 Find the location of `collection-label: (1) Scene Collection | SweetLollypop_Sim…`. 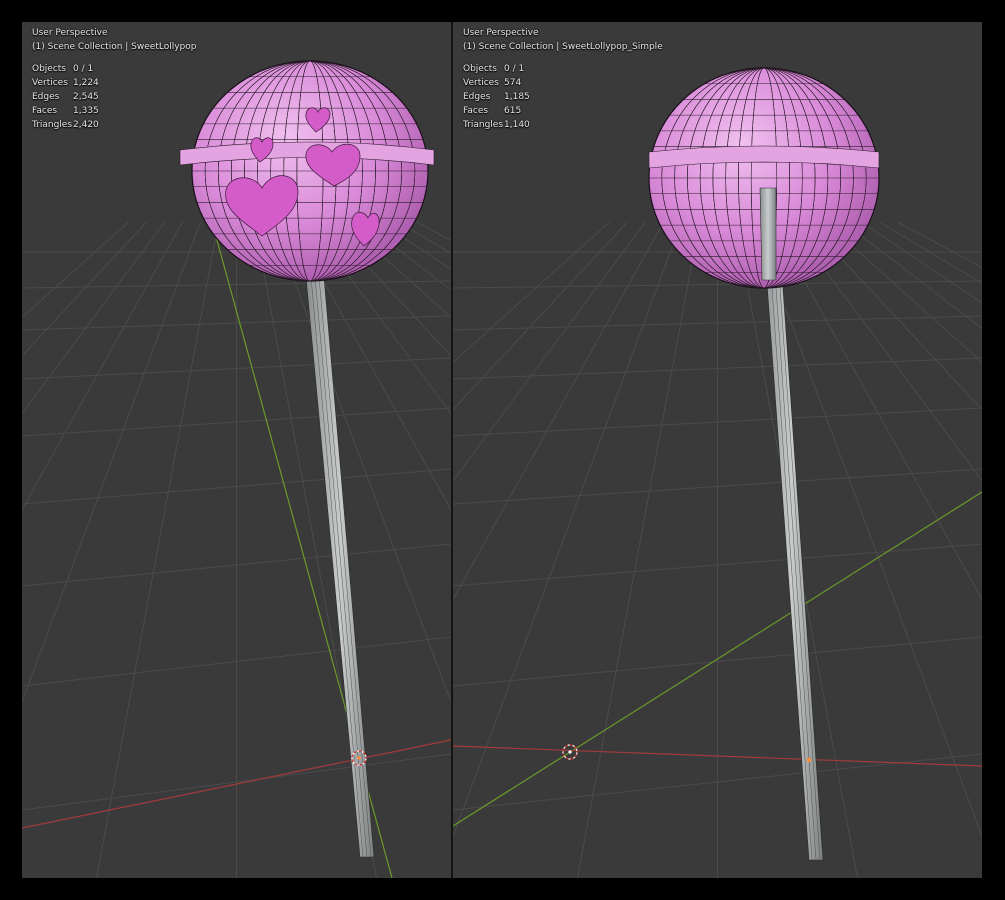

collection-label: (1) Scene Collection | SweetLollypop_Sim… is located at coordinates (563, 47).